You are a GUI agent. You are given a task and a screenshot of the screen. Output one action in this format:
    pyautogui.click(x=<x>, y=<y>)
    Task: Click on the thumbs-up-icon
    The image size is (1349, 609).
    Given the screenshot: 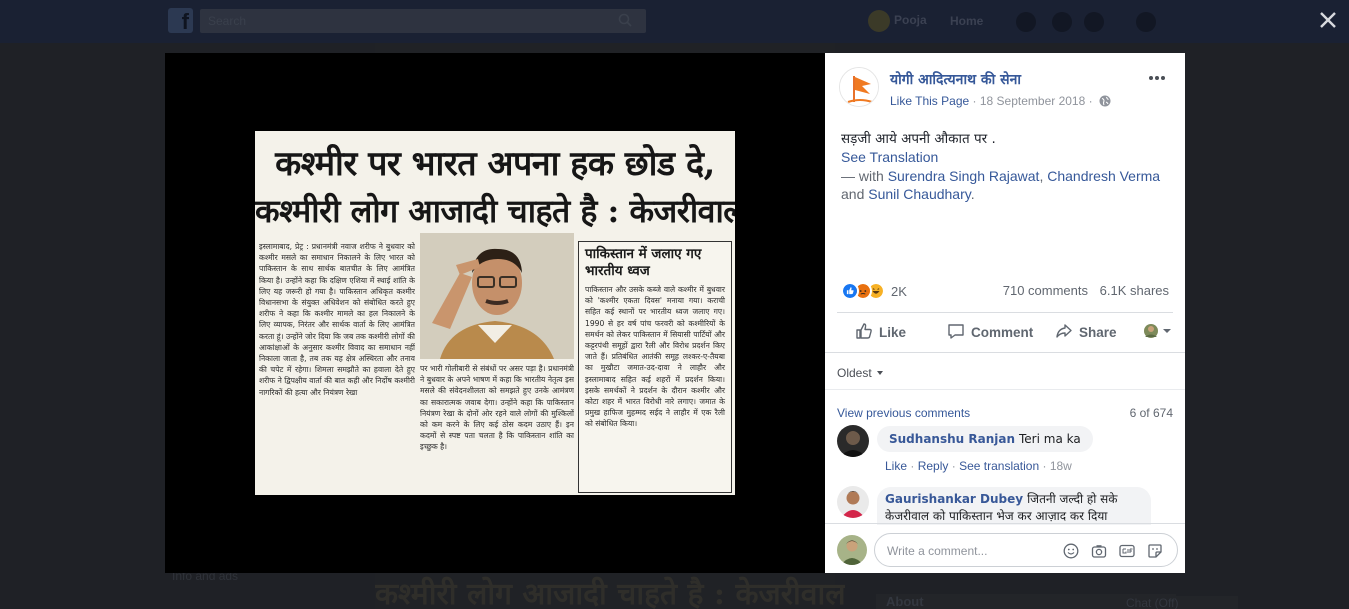 What is the action you would take?
    pyautogui.click(x=864, y=331)
    